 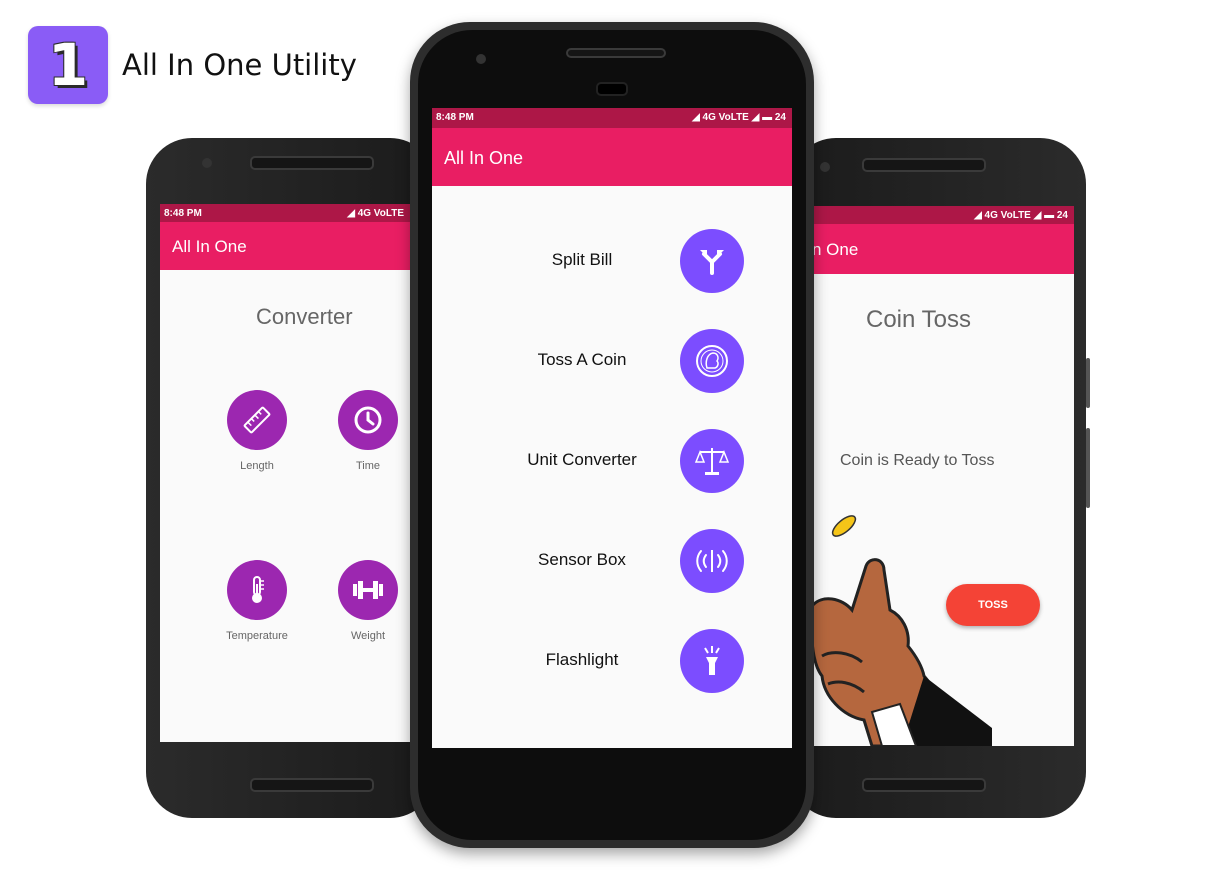 I want to click on app-logo: 1, so click(x=68, y=65).